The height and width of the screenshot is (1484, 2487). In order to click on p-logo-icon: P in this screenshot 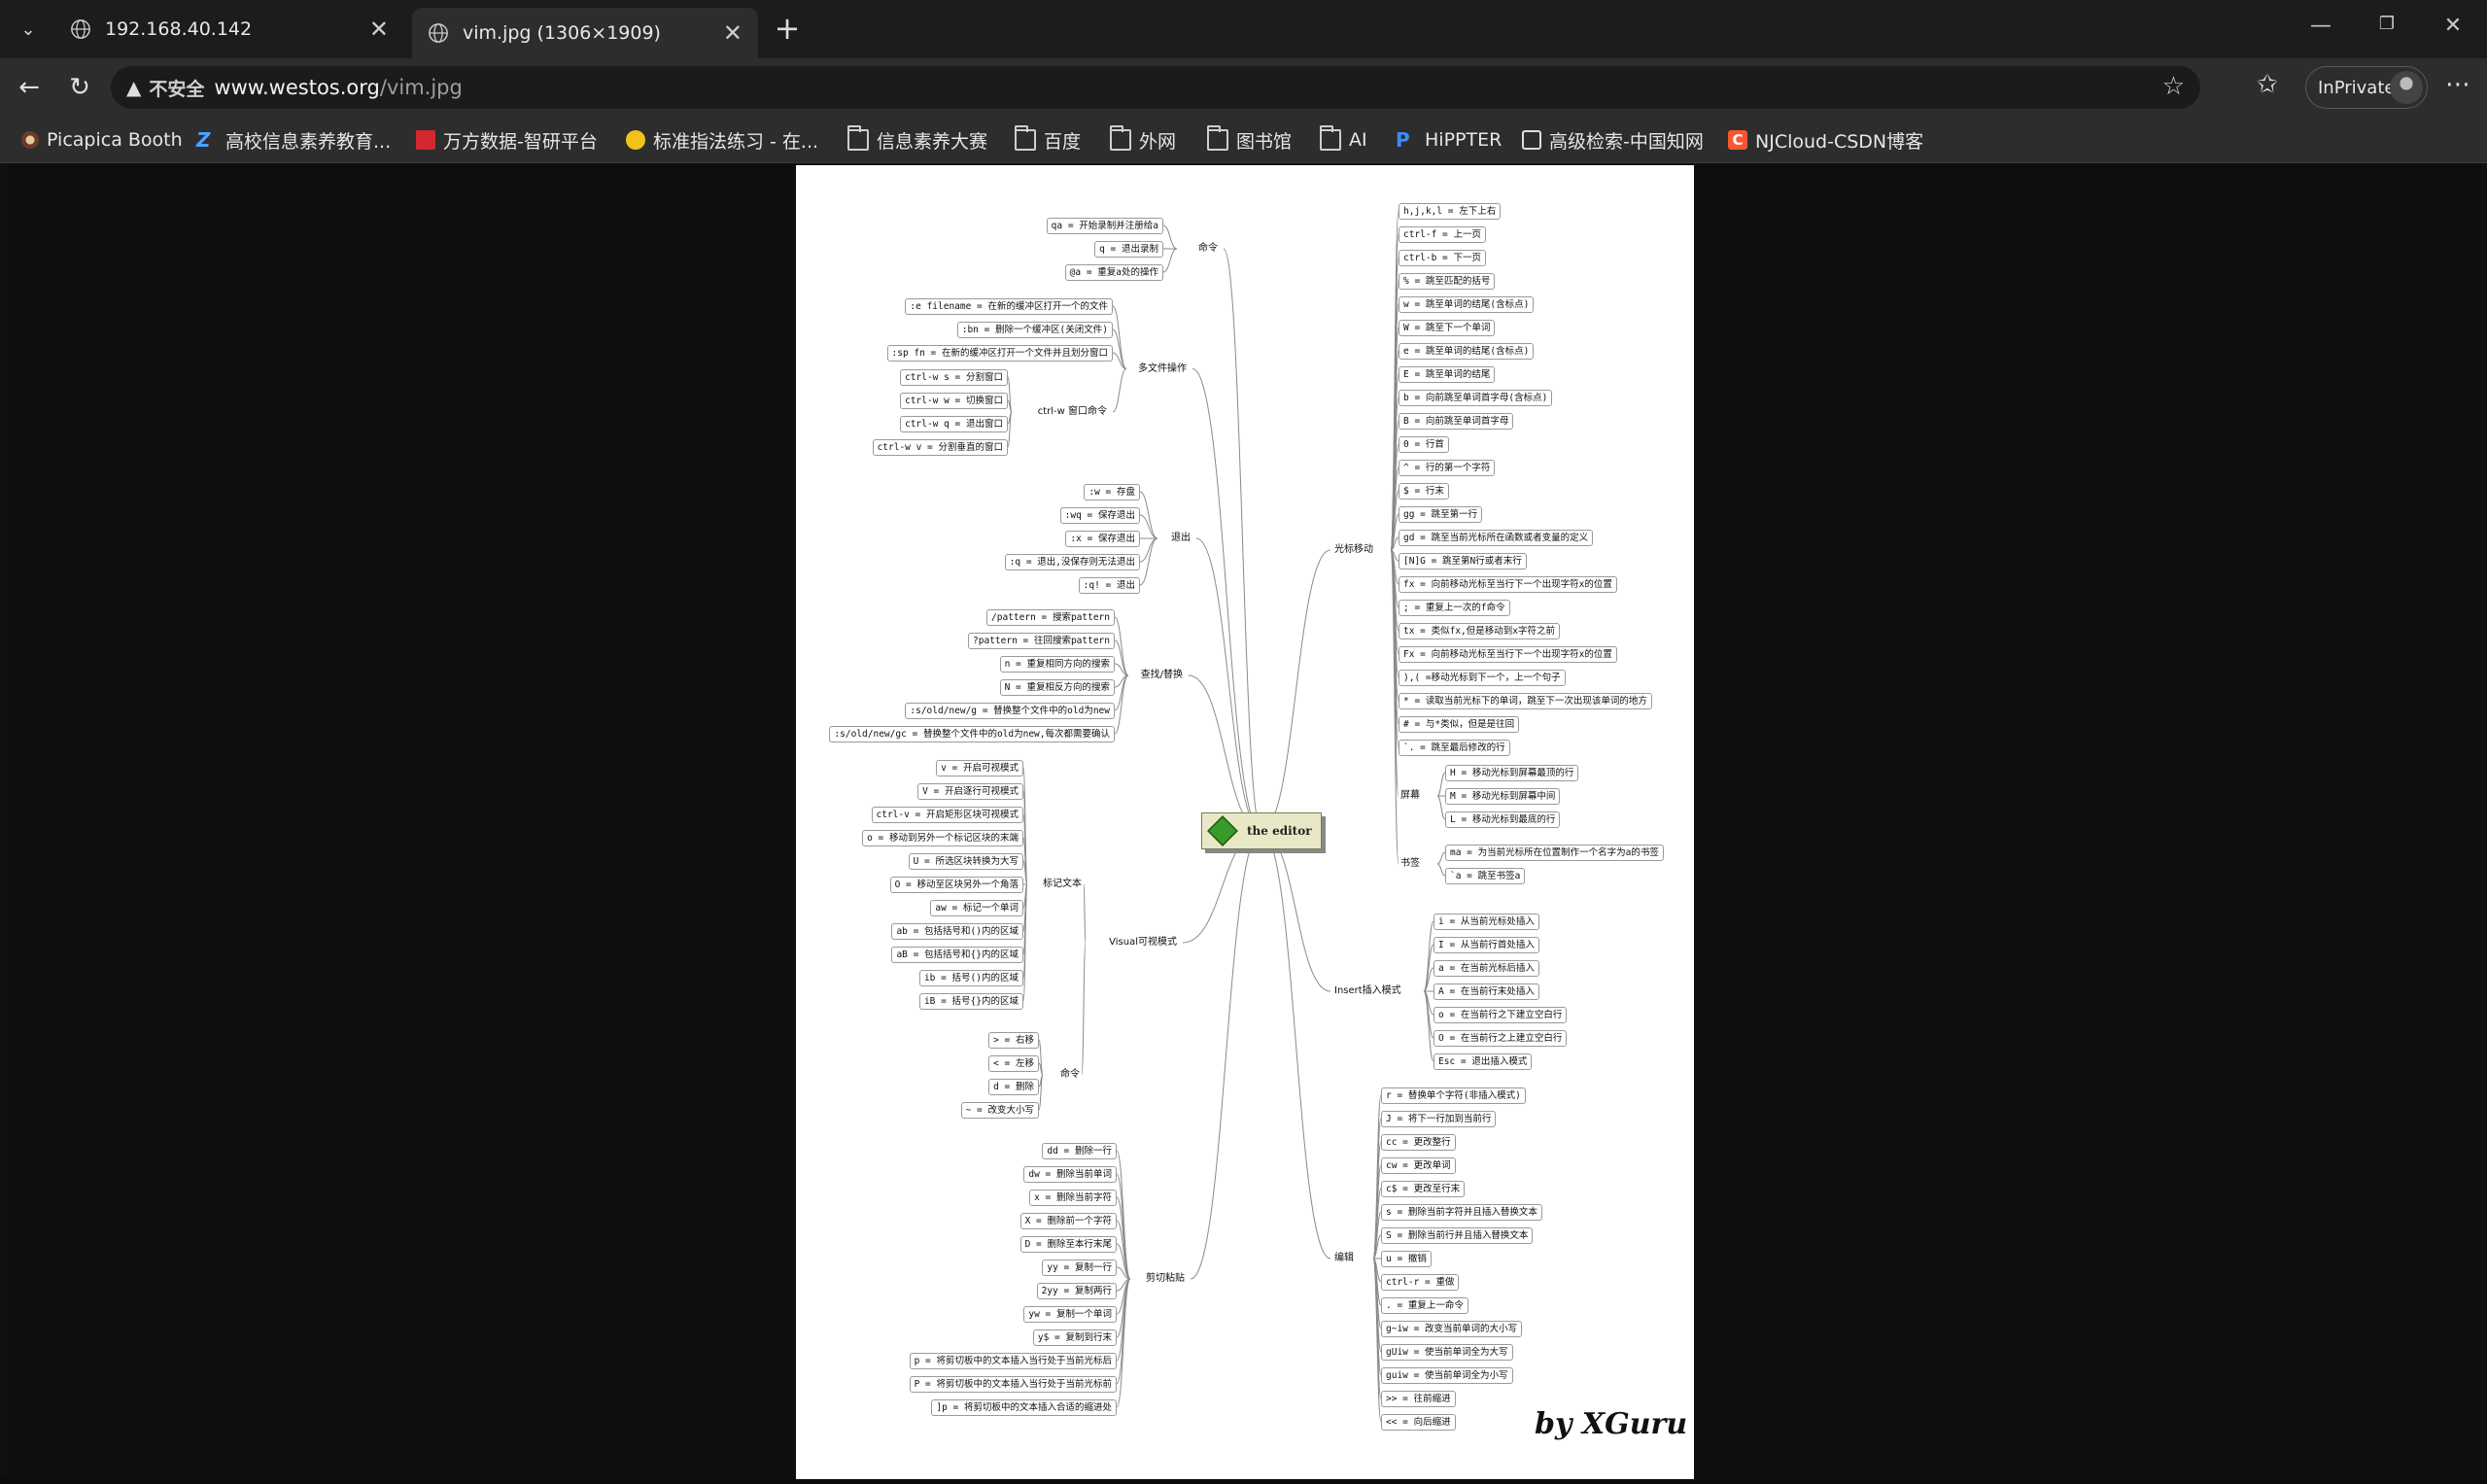, I will do `click(1403, 140)`.